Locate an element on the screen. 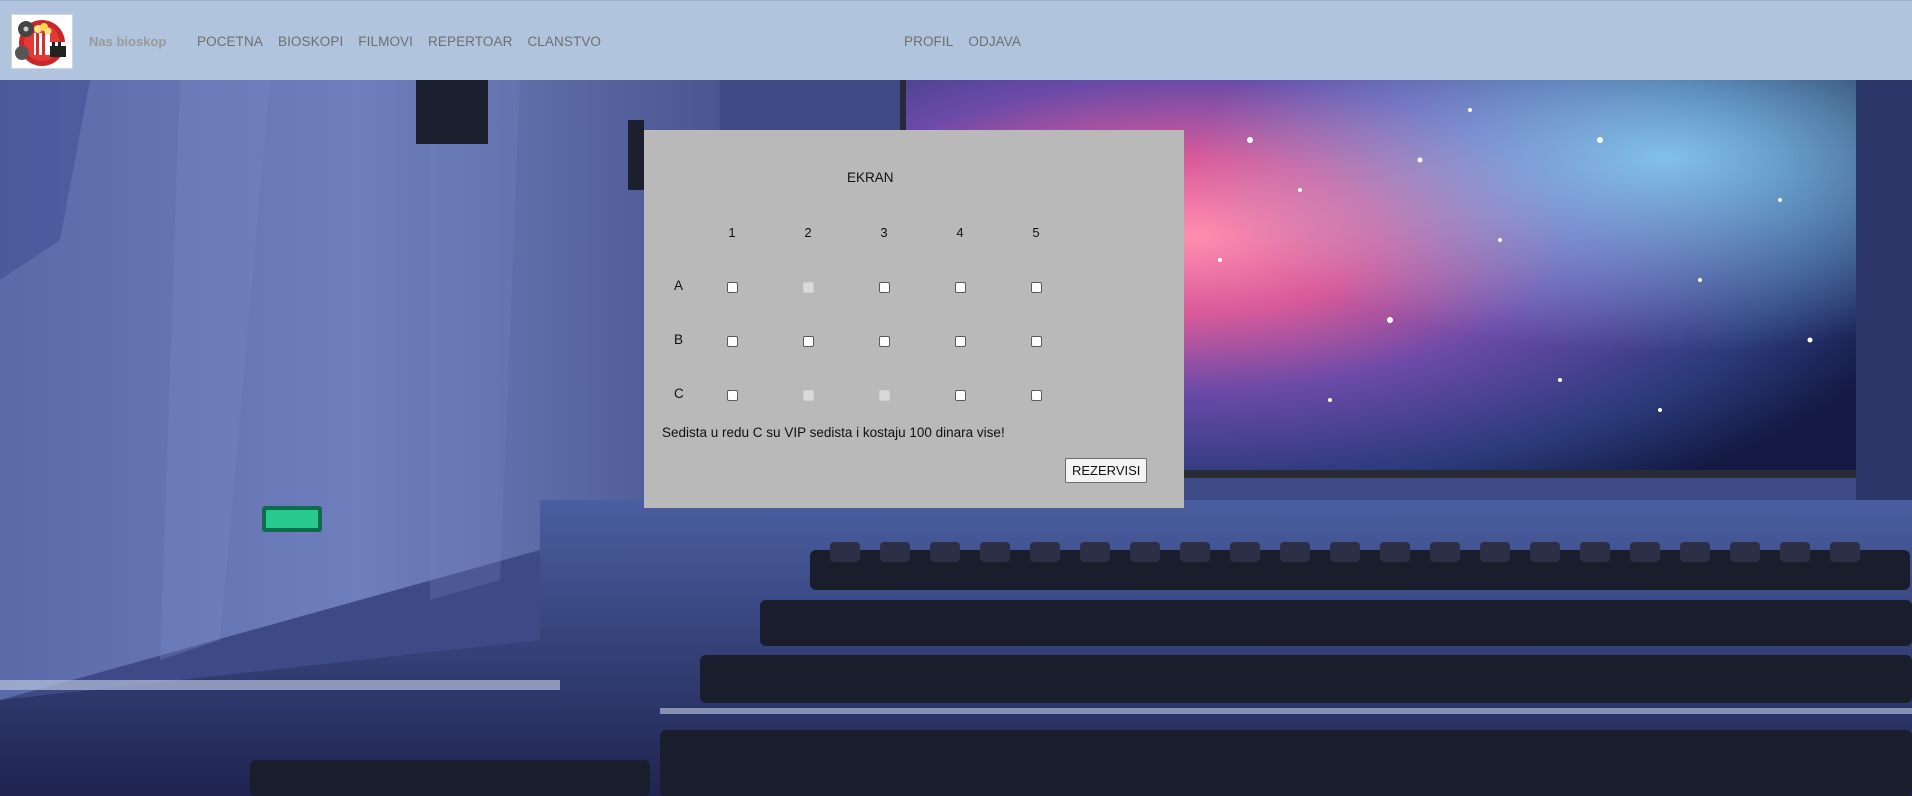  seat-checkbox-A5 is located at coordinates (1036, 287).